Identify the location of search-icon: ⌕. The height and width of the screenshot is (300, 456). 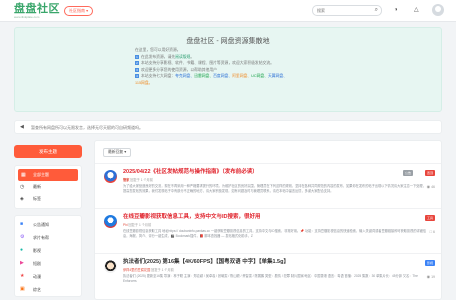
(376, 10).